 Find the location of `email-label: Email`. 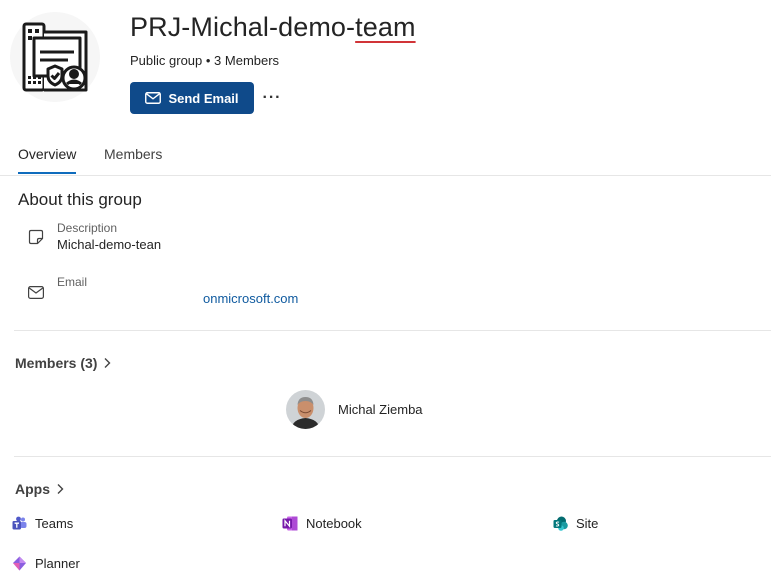

email-label: Email is located at coordinates (72, 282).